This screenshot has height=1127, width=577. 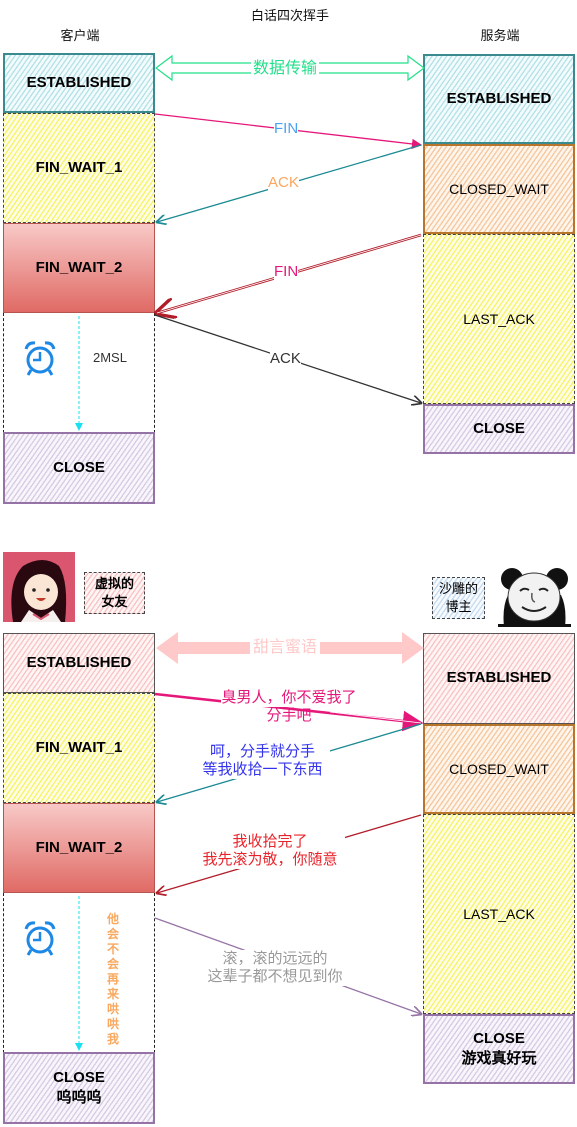 I want to click on message-line: 我先滚为敬，你随意, so click(x=270, y=859).